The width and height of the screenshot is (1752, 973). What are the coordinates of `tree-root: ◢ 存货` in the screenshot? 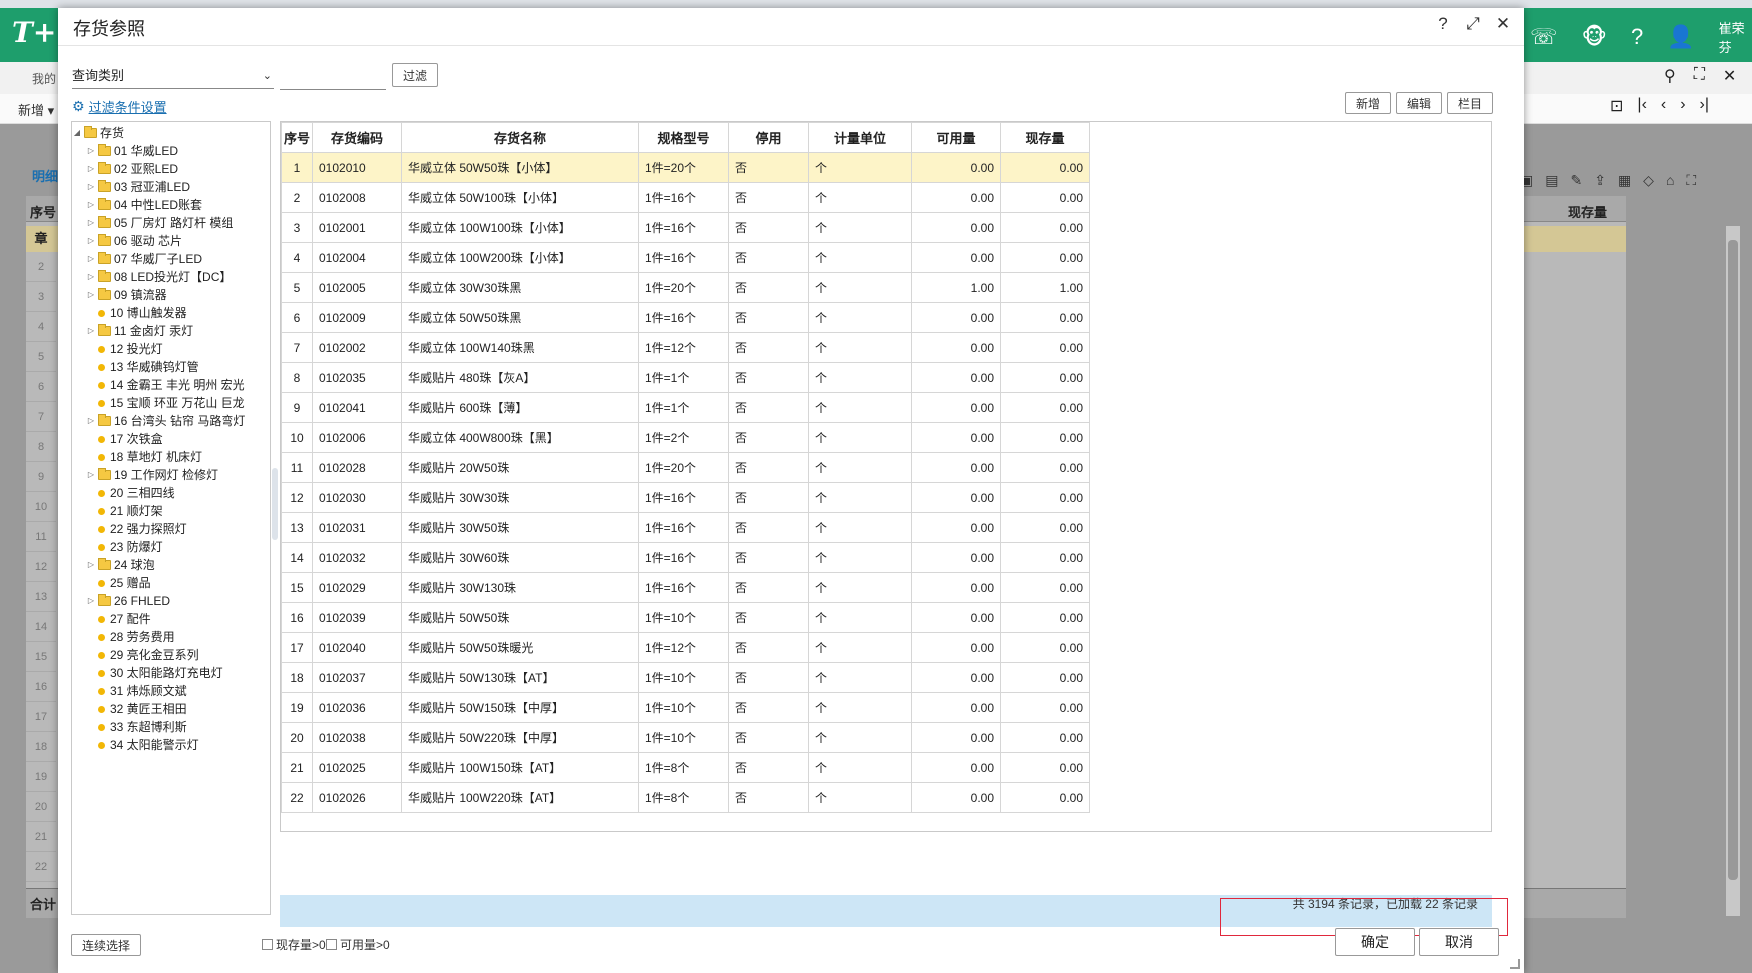 It's located at (171, 133).